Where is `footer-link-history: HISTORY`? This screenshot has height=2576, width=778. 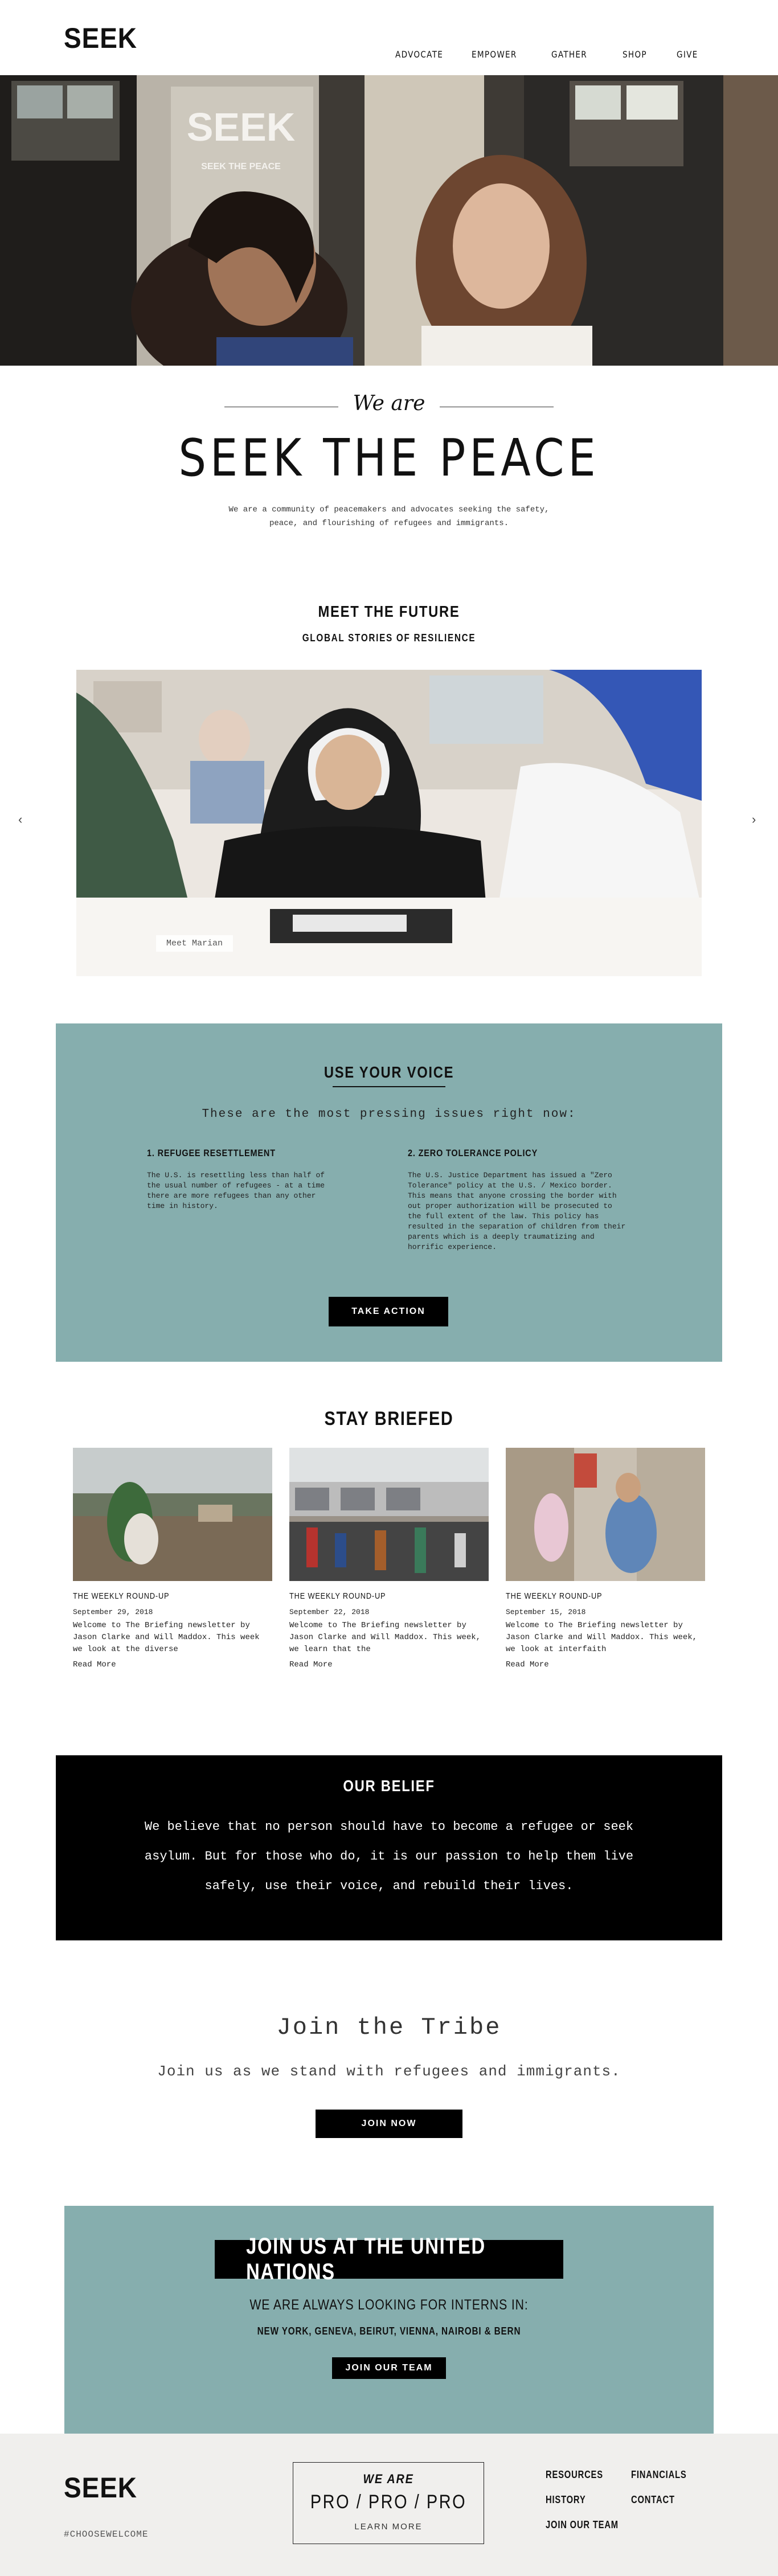 footer-link-history: HISTORY is located at coordinates (566, 2500).